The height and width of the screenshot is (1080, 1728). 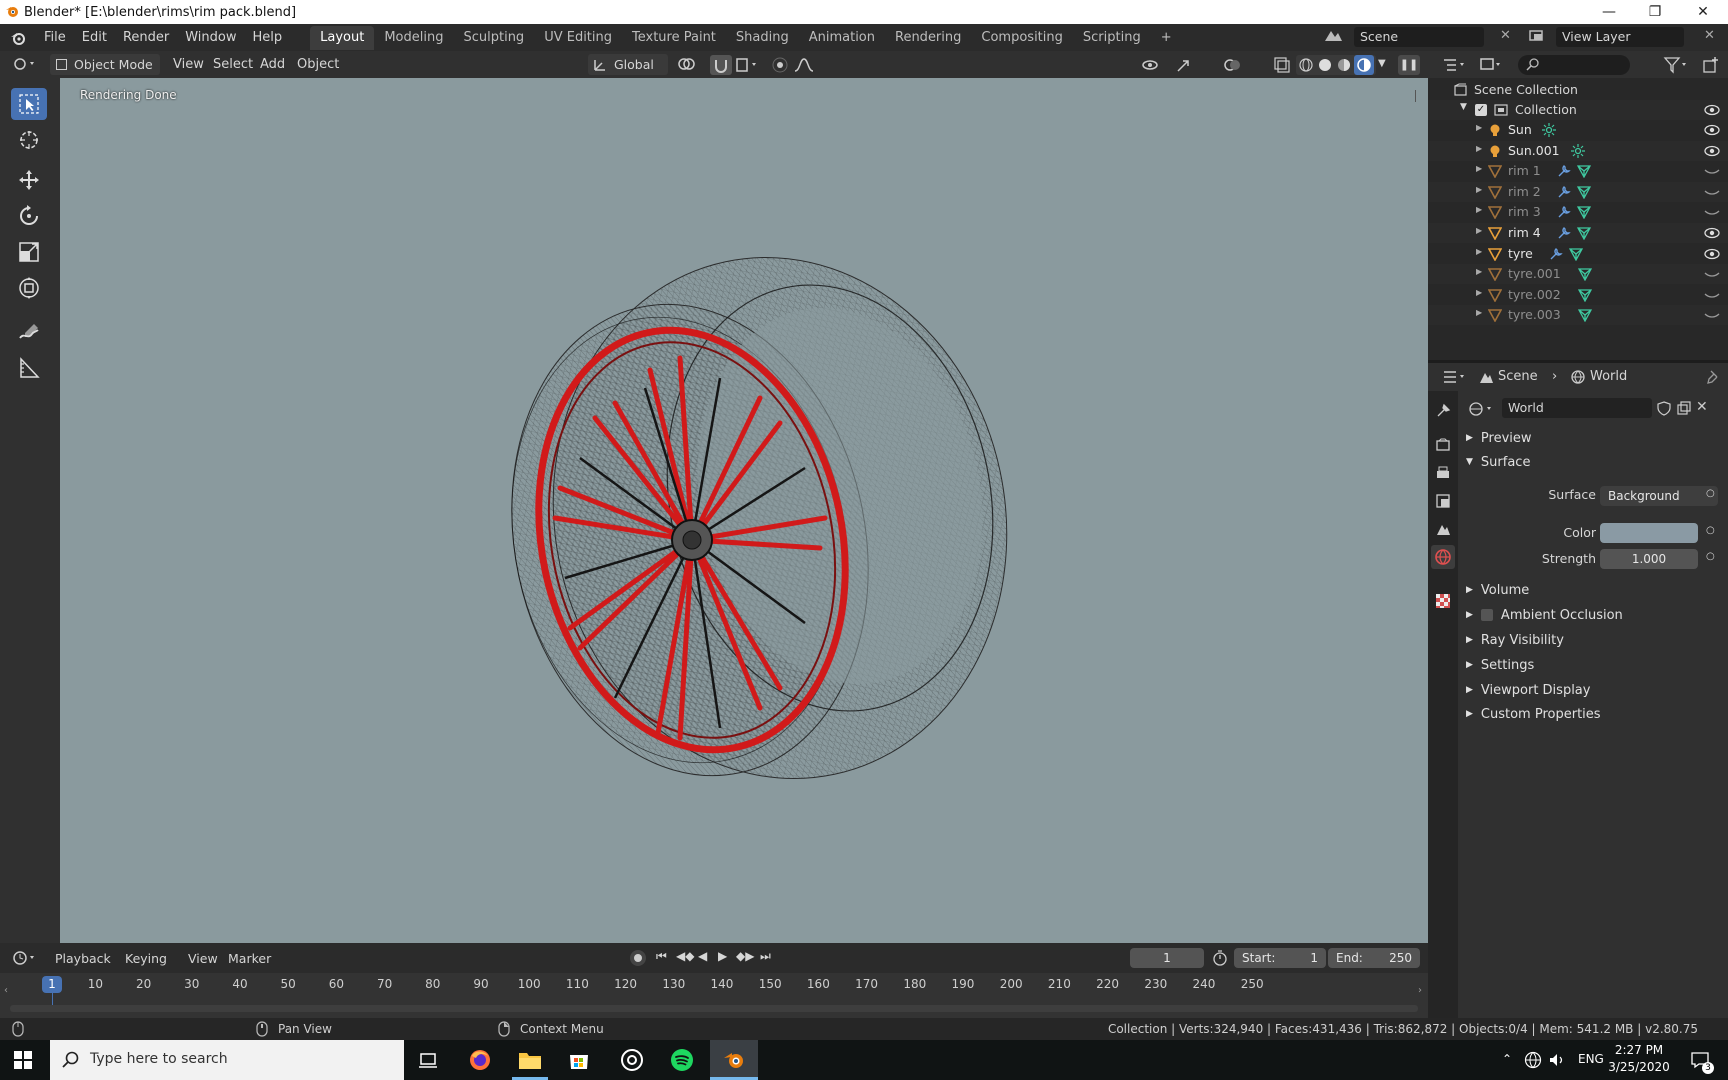 What do you see at coordinates (1577, 408) in the screenshot?
I see `world-name-field: World` at bounding box center [1577, 408].